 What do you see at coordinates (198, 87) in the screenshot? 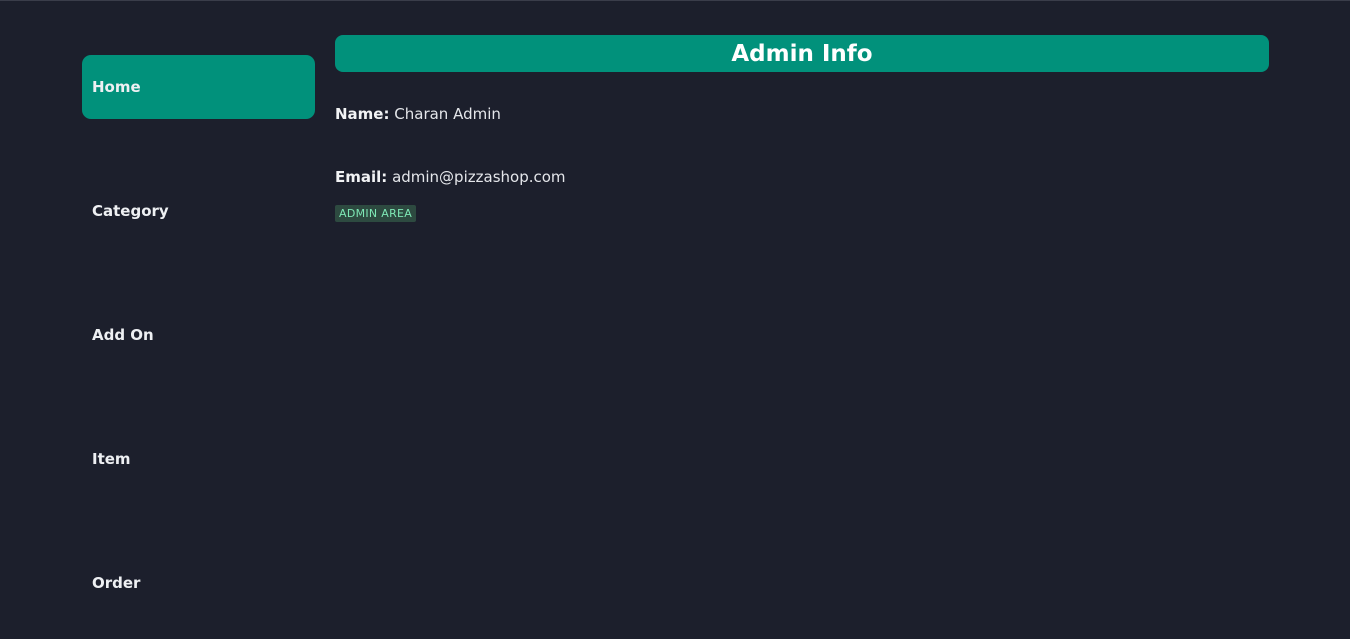
I see `sidebar-item-home: Home` at bounding box center [198, 87].